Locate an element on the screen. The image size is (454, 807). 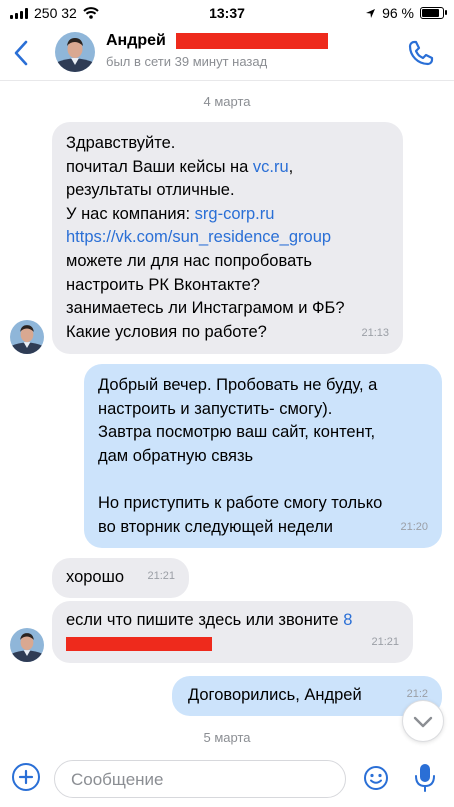
phone-icon is located at coordinates (421, 53).